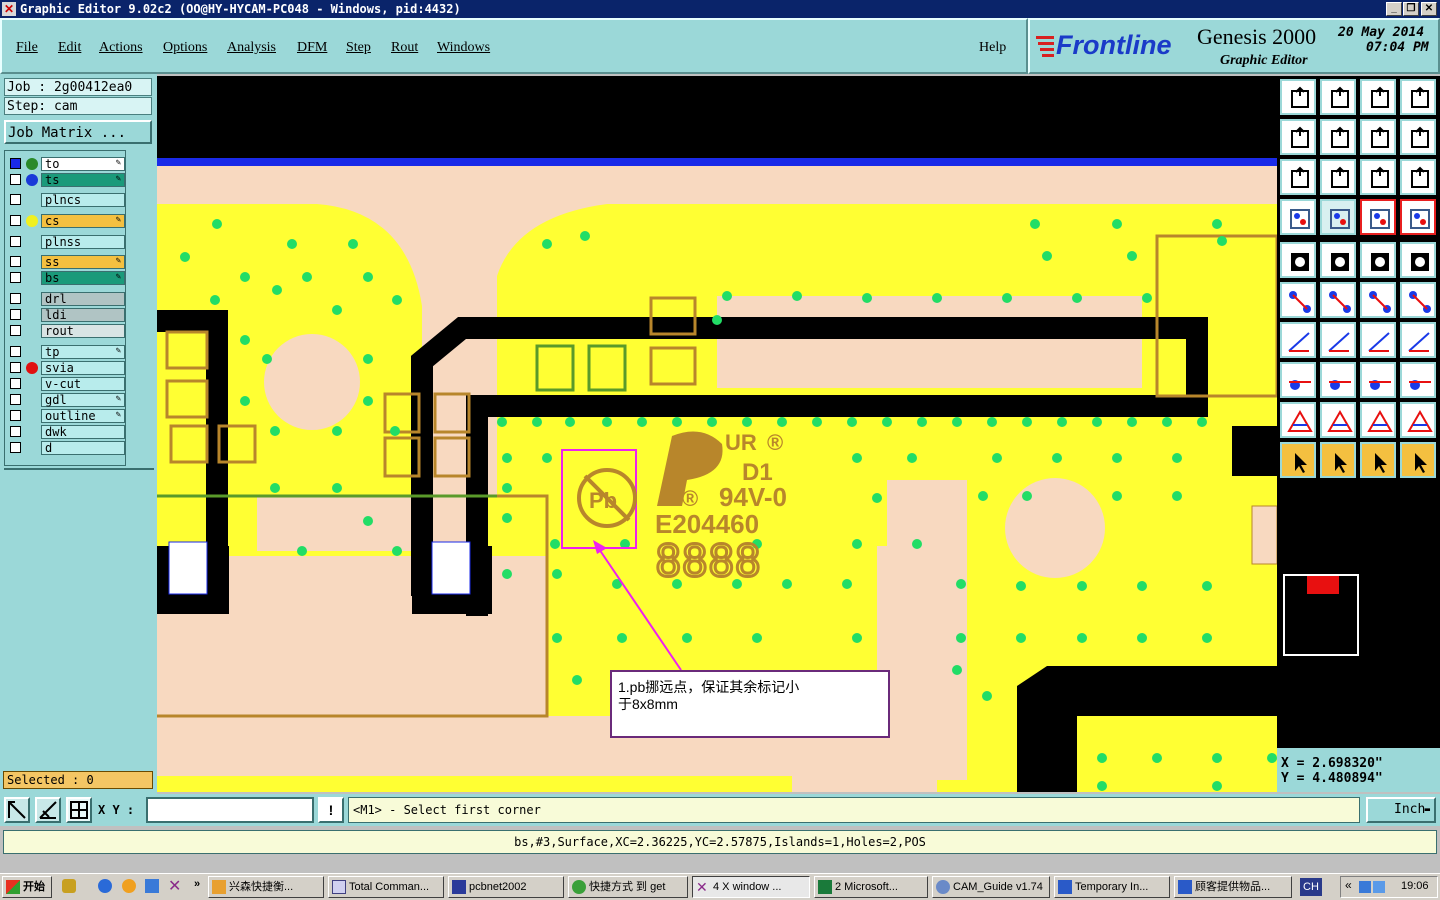  Describe the element at coordinates (1338, 217) in the screenshot. I see `grid-icon` at that location.